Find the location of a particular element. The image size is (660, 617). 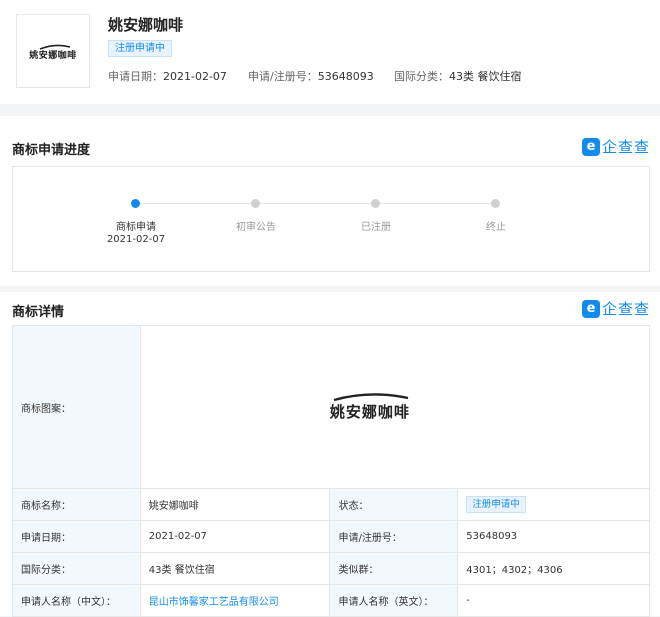

progress-section-title: 商标申请进度 is located at coordinates (51, 150).